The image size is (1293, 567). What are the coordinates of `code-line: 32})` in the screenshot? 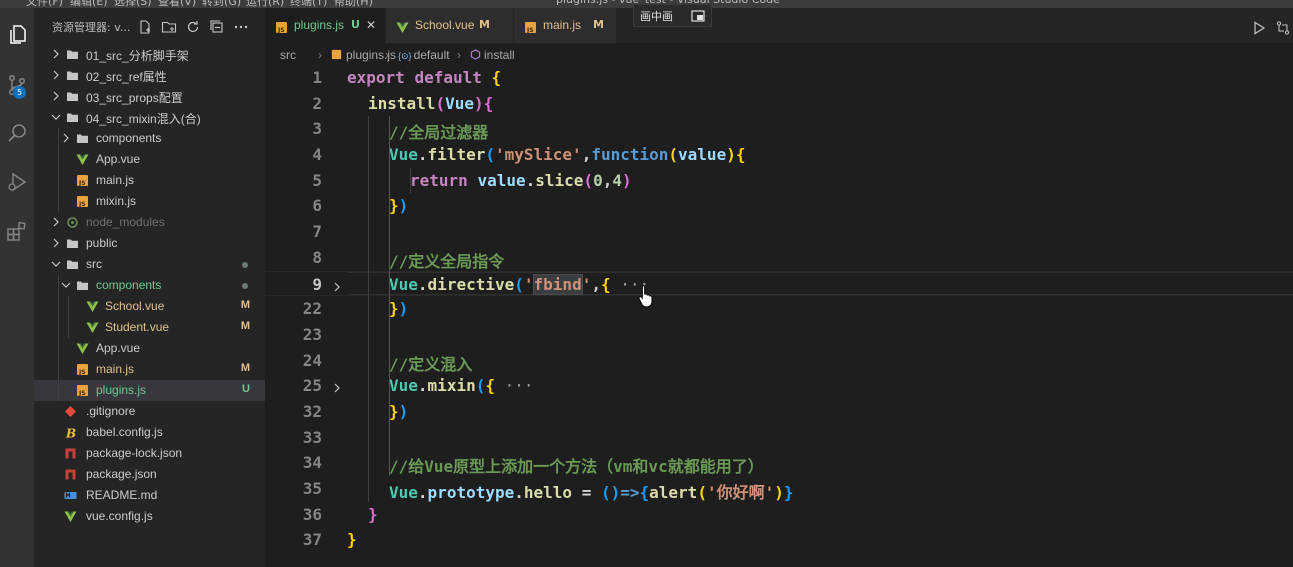 It's located at (779, 412).